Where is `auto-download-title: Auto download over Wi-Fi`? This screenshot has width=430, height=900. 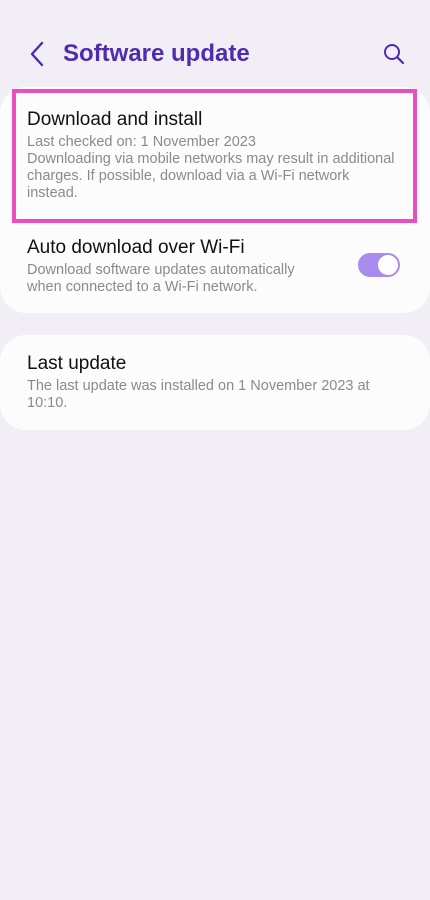 auto-download-title: Auto download over Wi-Fi is located at coordinates (136, 247).